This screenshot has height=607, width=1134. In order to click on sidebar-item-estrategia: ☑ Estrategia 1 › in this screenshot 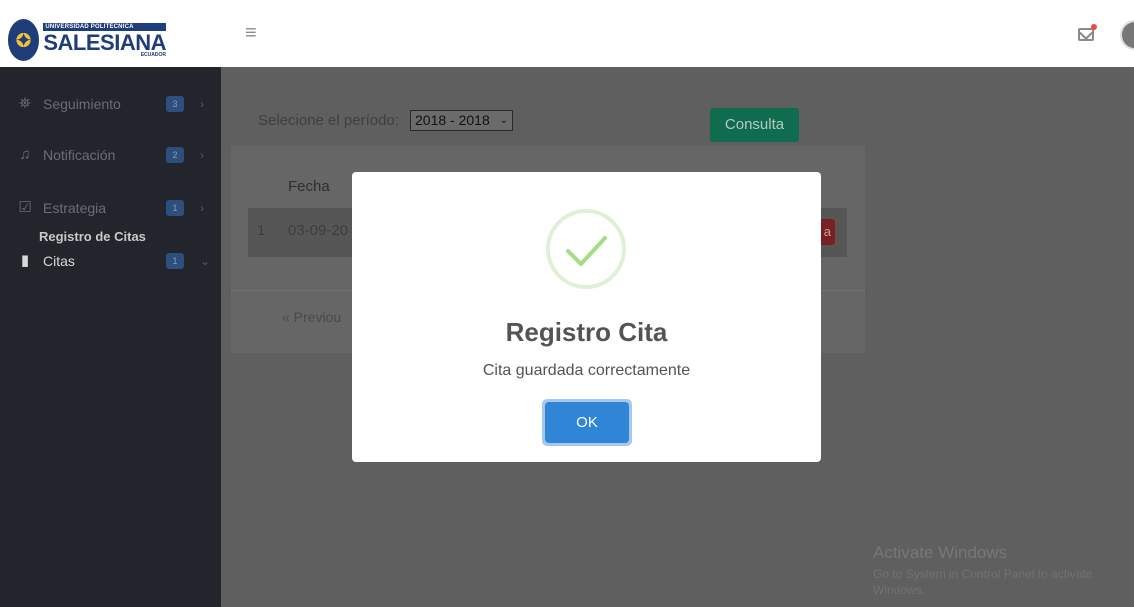, I will do `click(110, 208)`.